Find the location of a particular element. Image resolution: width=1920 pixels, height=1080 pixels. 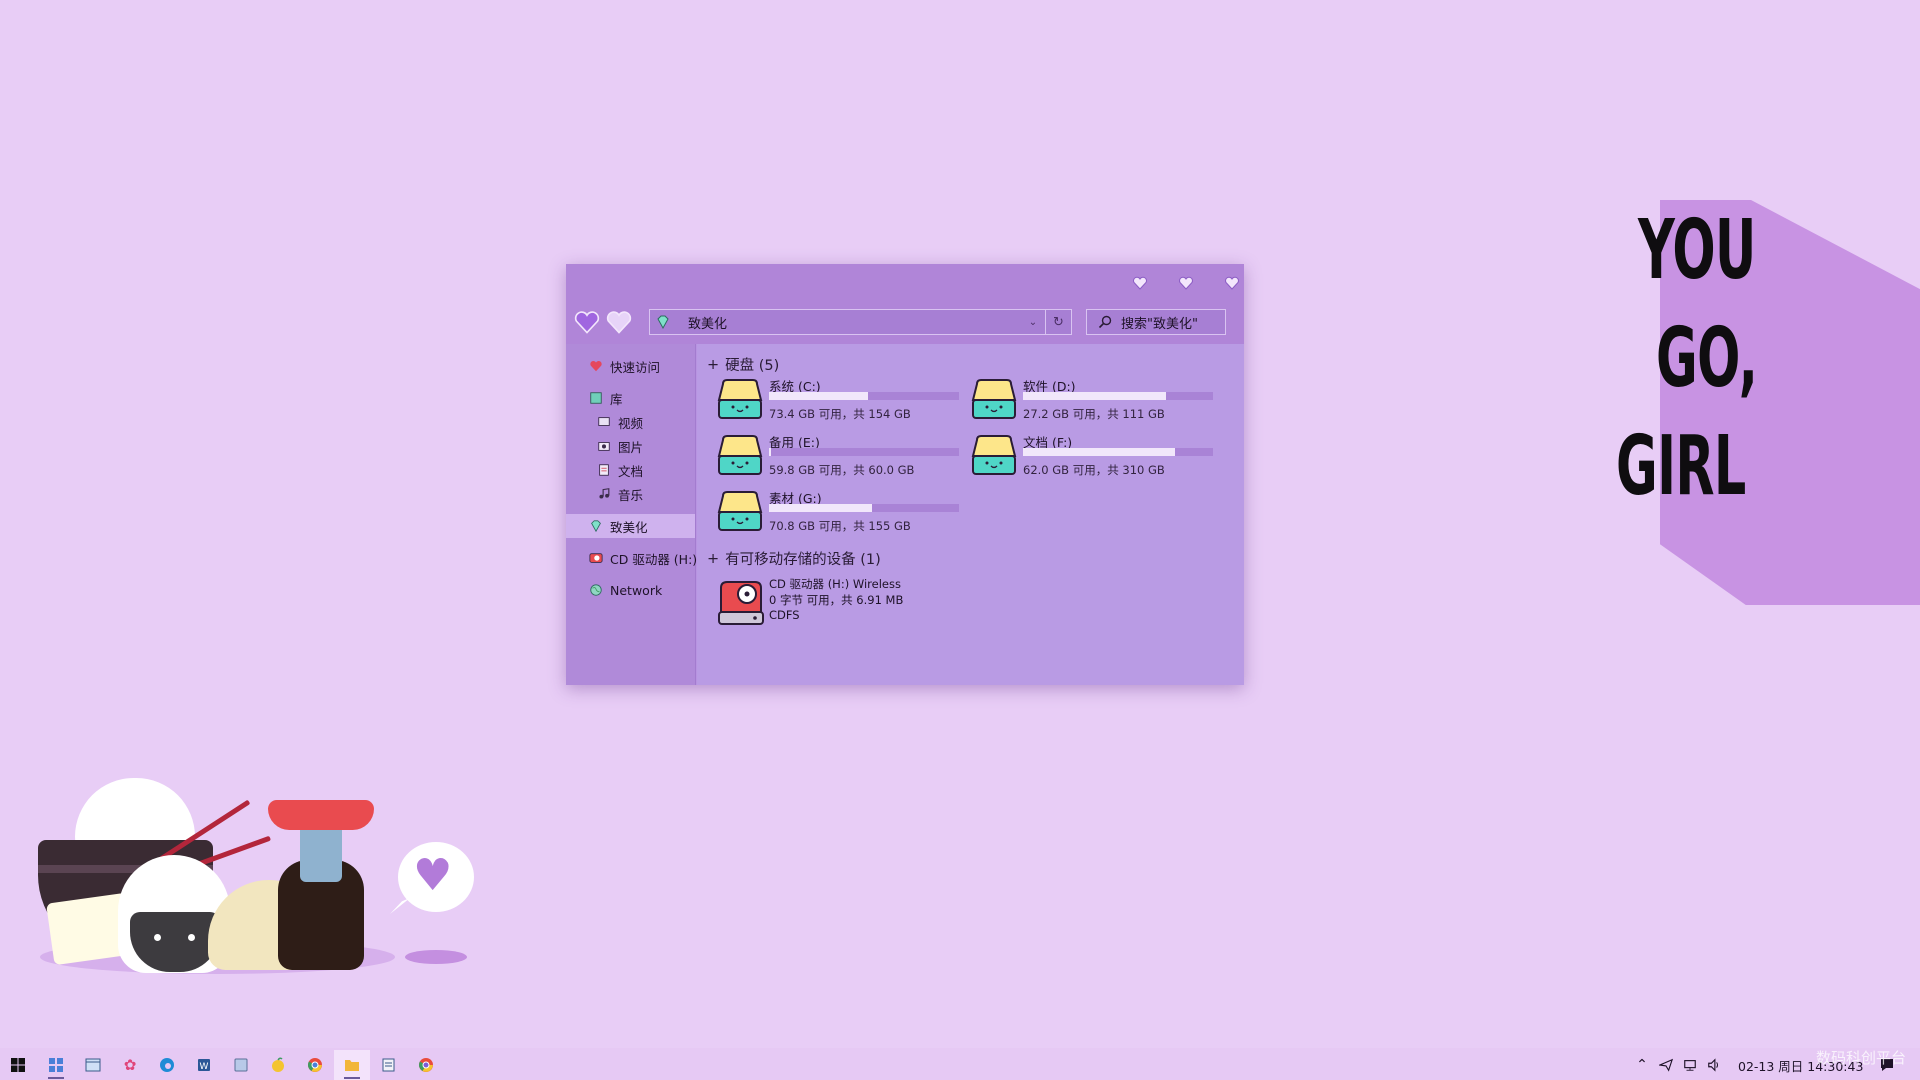

taskbar-word: W is located at coordinates (204, 1065).